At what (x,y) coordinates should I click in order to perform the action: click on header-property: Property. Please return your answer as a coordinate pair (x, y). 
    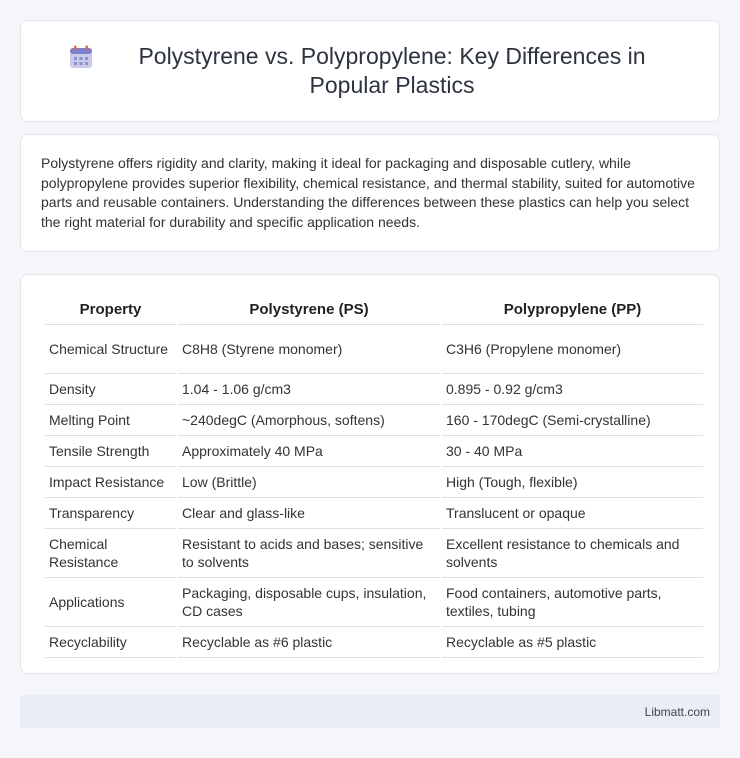
    Looking at the image, I should click on (110, 310).